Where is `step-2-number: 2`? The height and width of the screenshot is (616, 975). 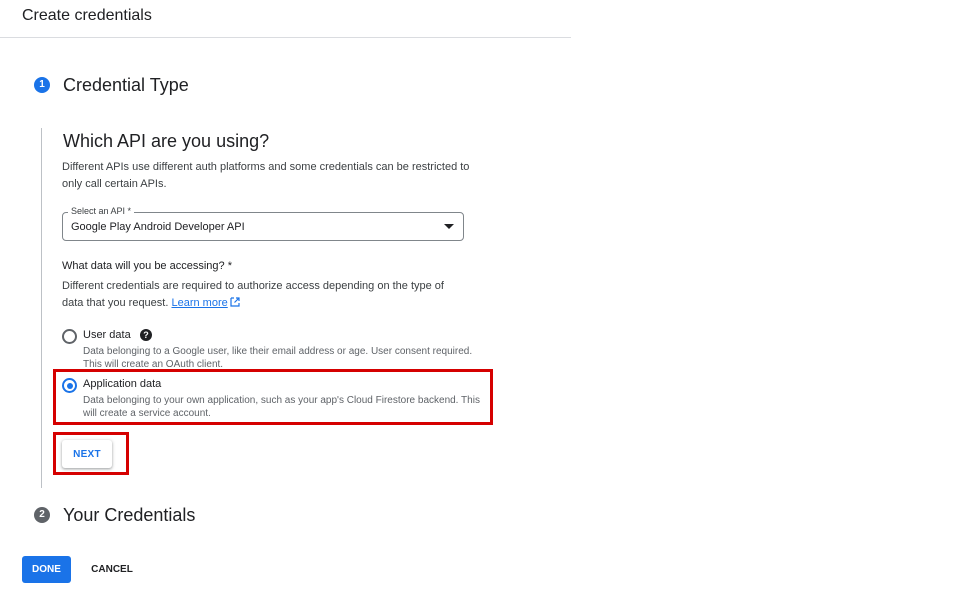
step-2-number: 2 is located at coordinates (42, 515).